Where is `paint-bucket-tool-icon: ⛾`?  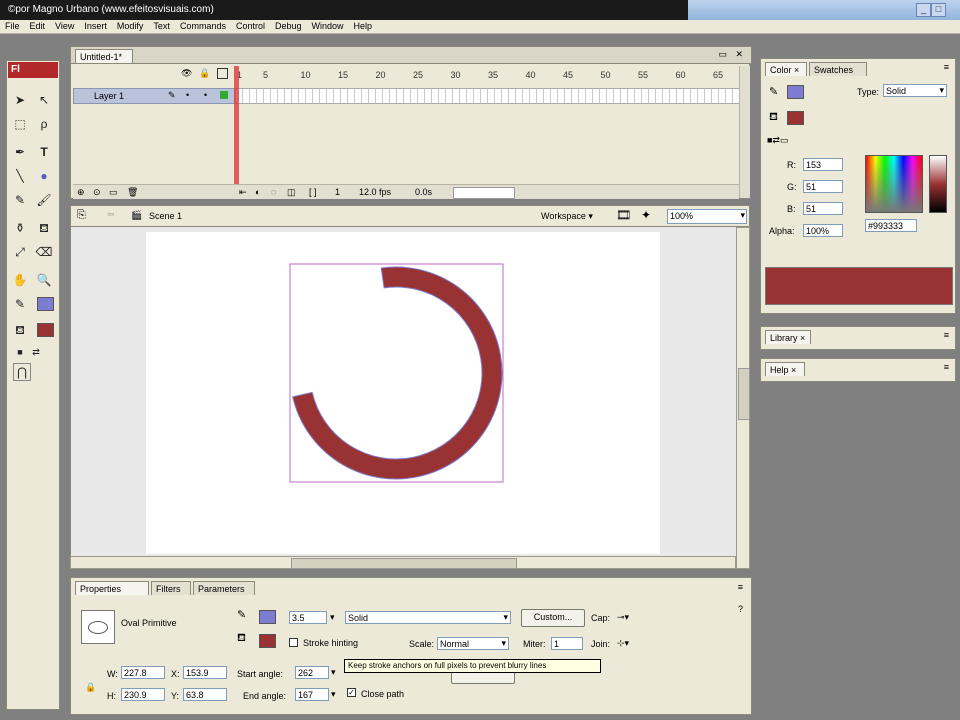
paint-bucket-tool-icon: ⛾ is located at coordinates (44, 228).